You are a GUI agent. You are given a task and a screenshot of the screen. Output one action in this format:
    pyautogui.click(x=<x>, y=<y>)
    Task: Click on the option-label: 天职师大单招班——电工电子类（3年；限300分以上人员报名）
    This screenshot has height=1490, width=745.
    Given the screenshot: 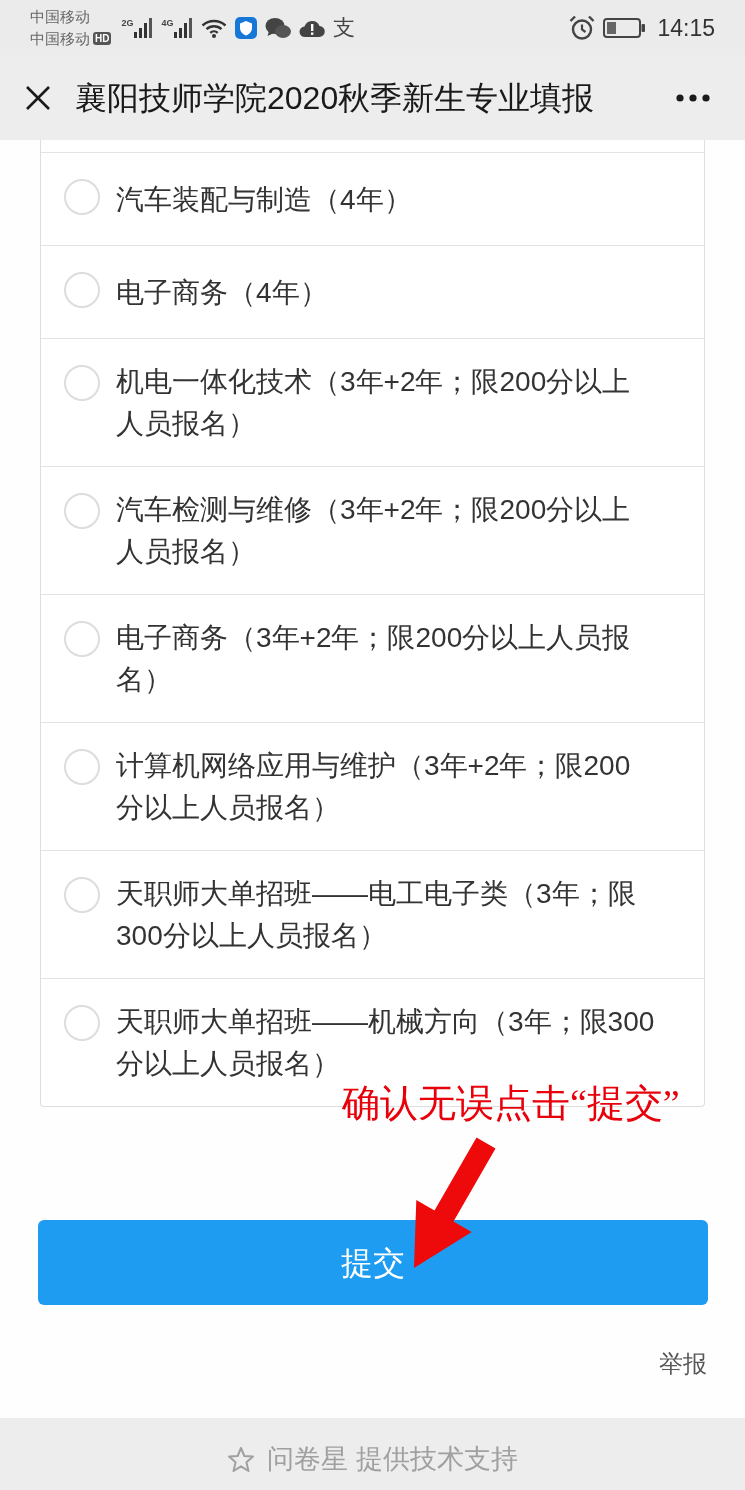 What is the action you would take?
    pyautogui.click(x=386, y=915)
    